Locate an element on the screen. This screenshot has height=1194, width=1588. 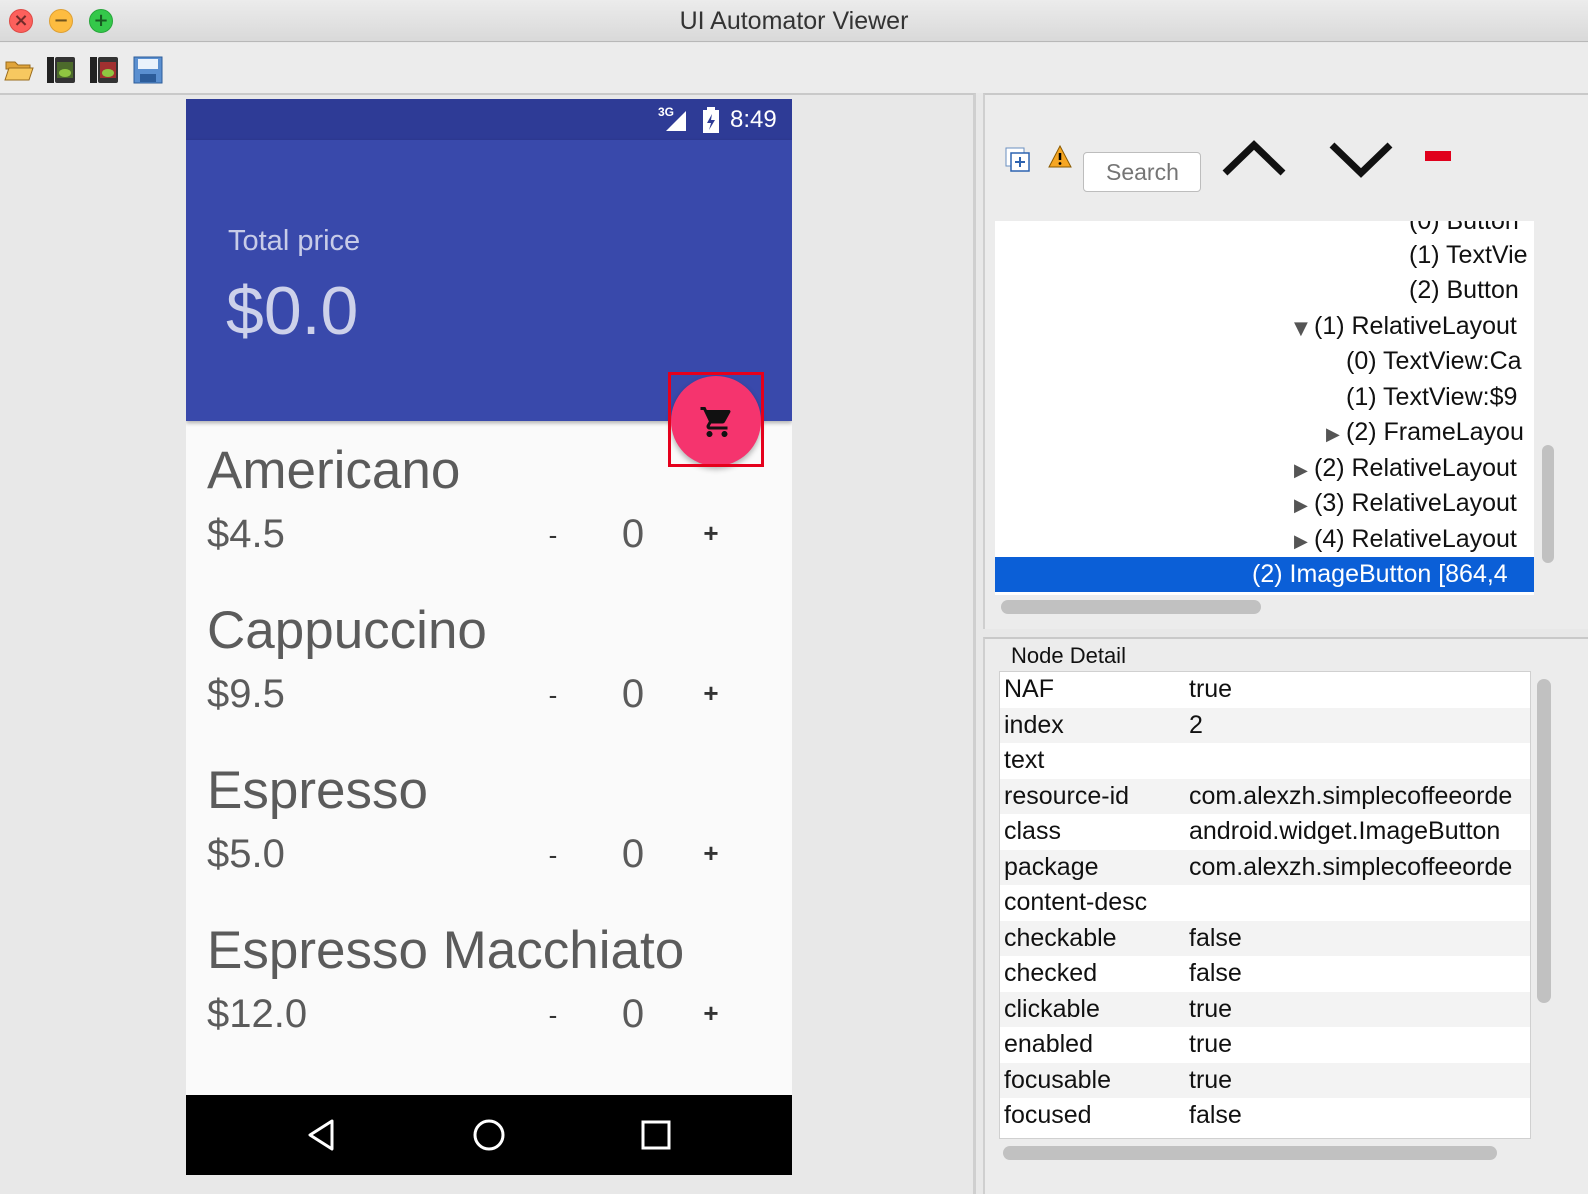
save-button is located at coordinates (148, 70).